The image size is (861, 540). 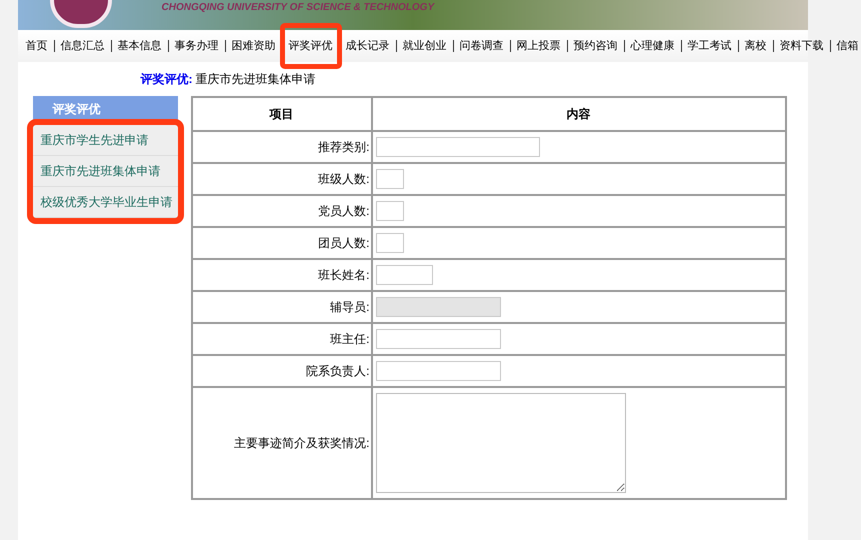 What do you see at coordinates (282, 307) in the screenshot?
I see `field-label: 辅导员:` at bounding box center [282, 307].